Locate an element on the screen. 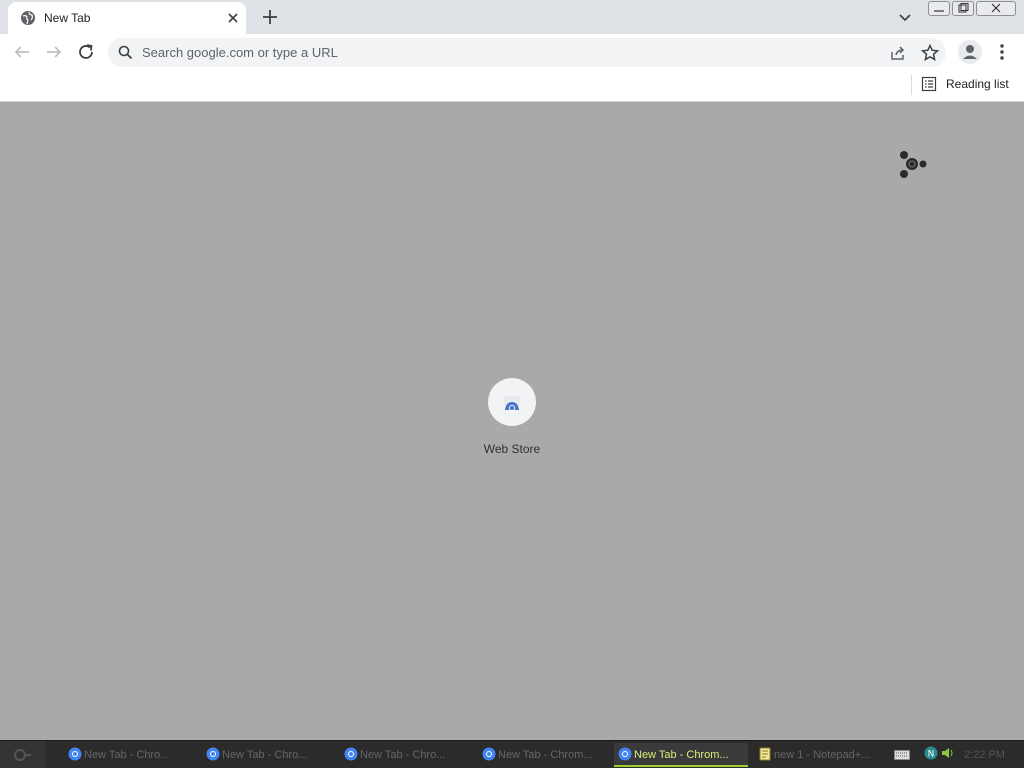 This screenshot has width=1024, height=768. chevron-down-icon is located at coordinates (905, 17).